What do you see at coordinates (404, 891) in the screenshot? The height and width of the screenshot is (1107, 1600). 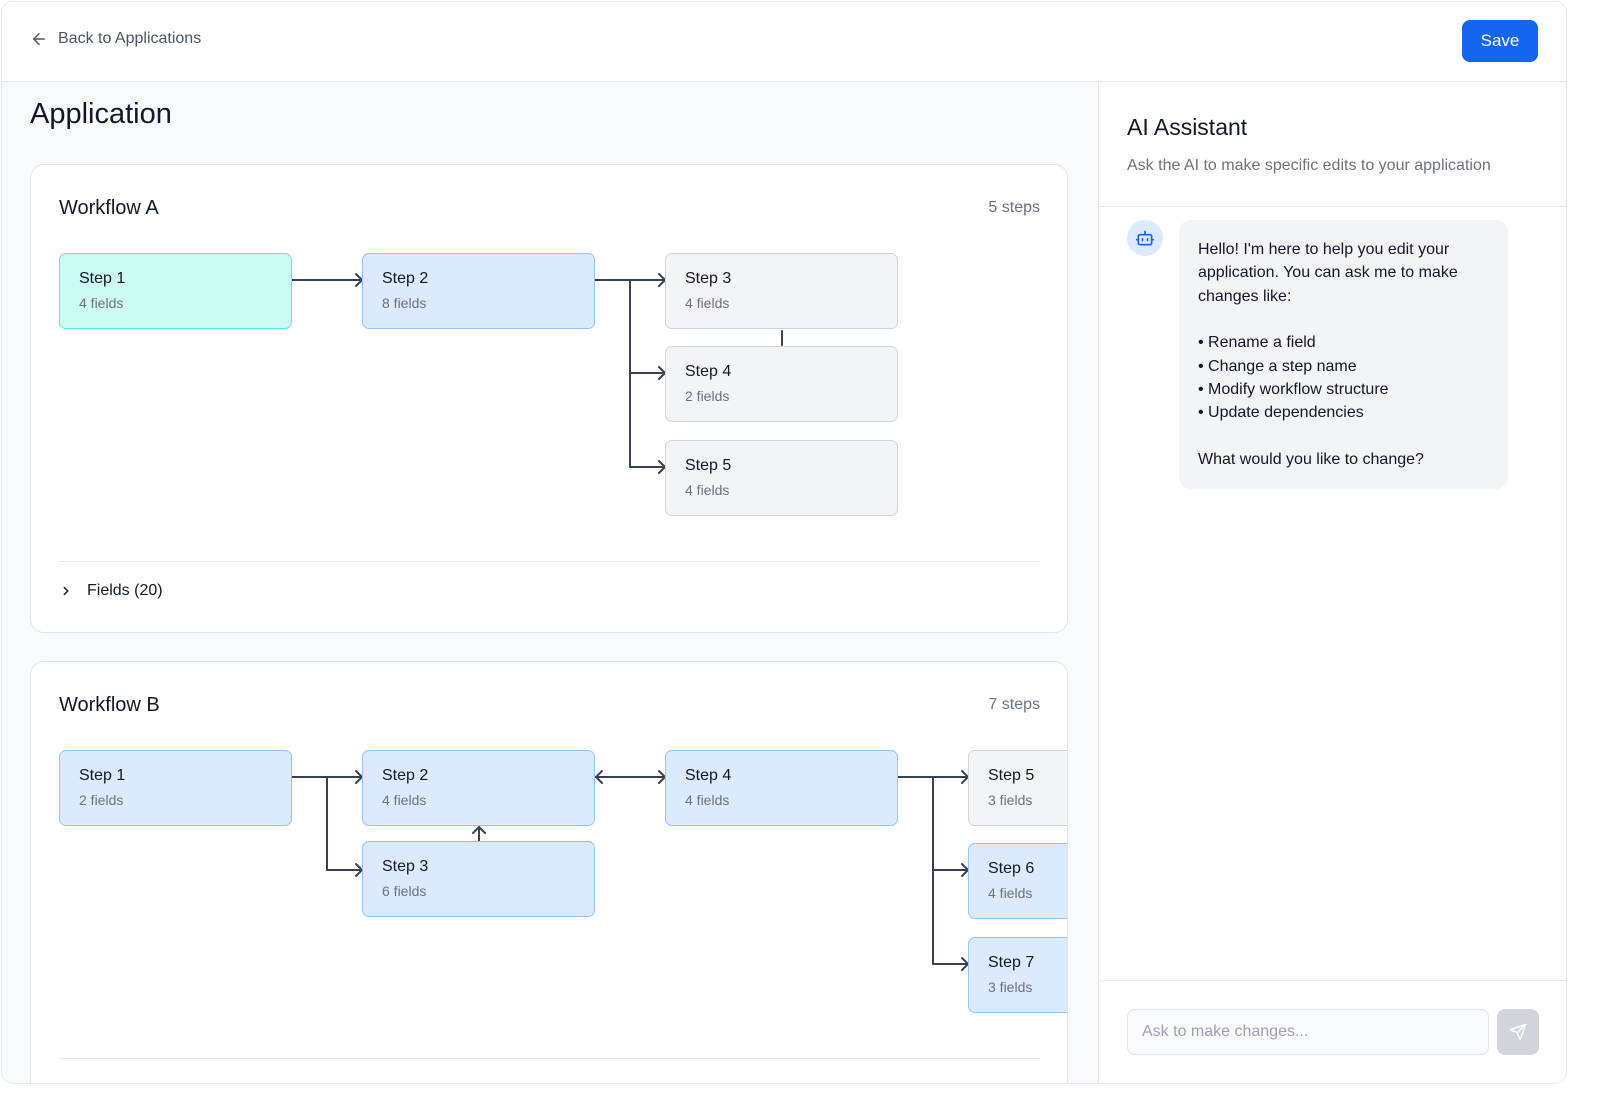 I see `step-fields: 6 fields` at bounding box center [404, 891].